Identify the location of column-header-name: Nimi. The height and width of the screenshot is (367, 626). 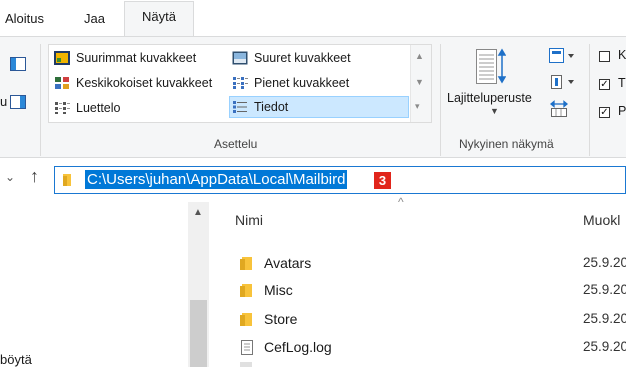
(249, 220).